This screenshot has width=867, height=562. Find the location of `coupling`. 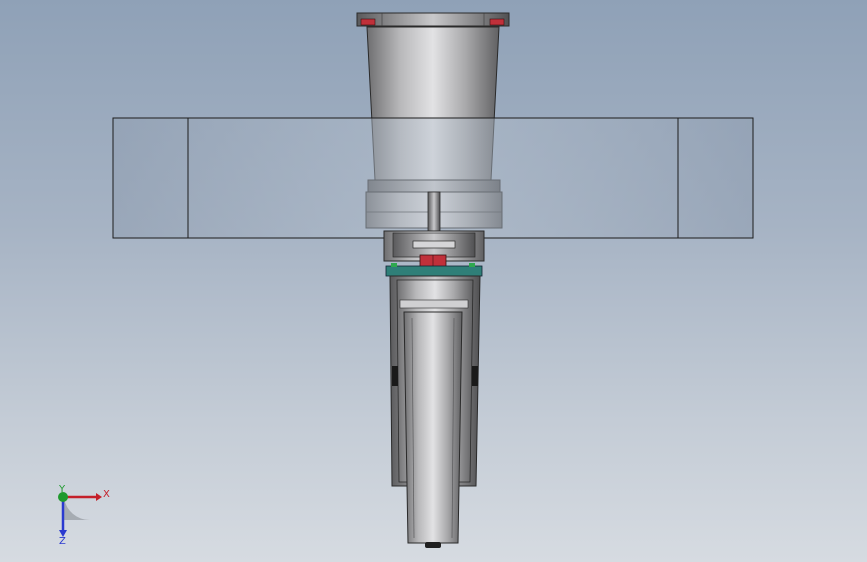

coupling is located at coordinates (434, 249).